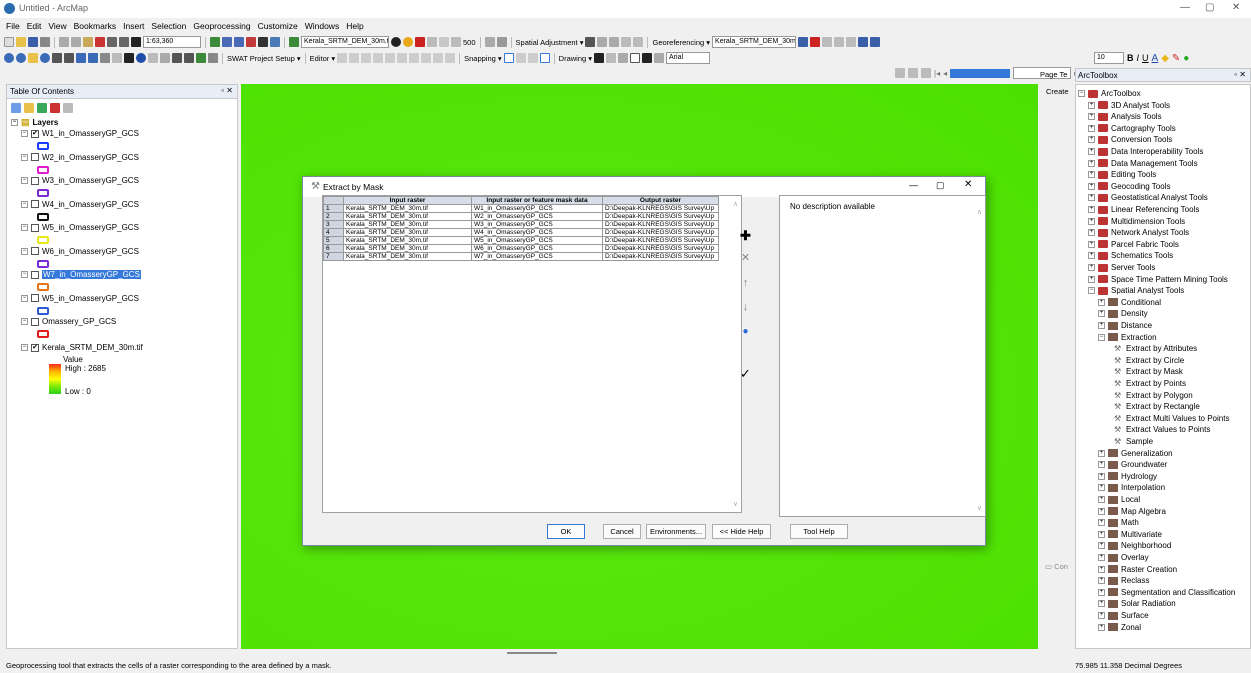 This screenshot has height=673, width=1251. I want to click on contrast-icon, so click(396, 42).